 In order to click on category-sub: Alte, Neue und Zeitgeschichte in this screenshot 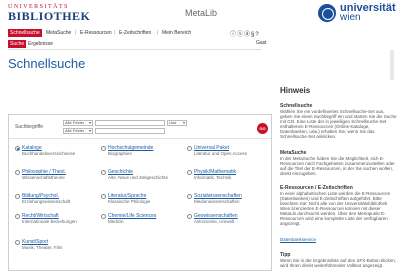, I will do `click(138, 177)`.